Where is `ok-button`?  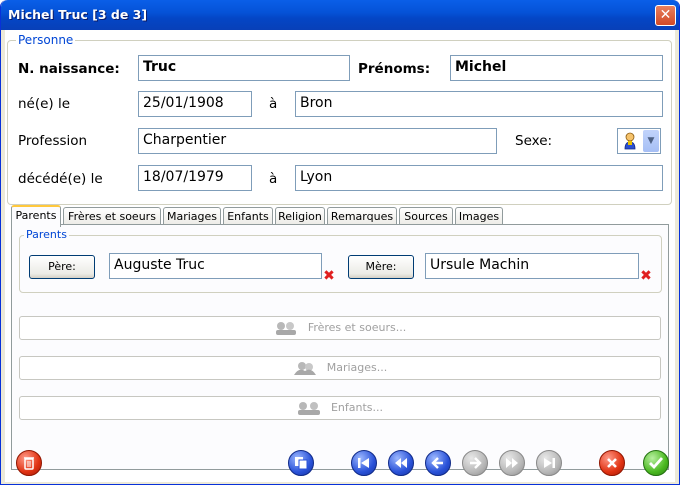
ok-button is located at coordinates (656, 463).